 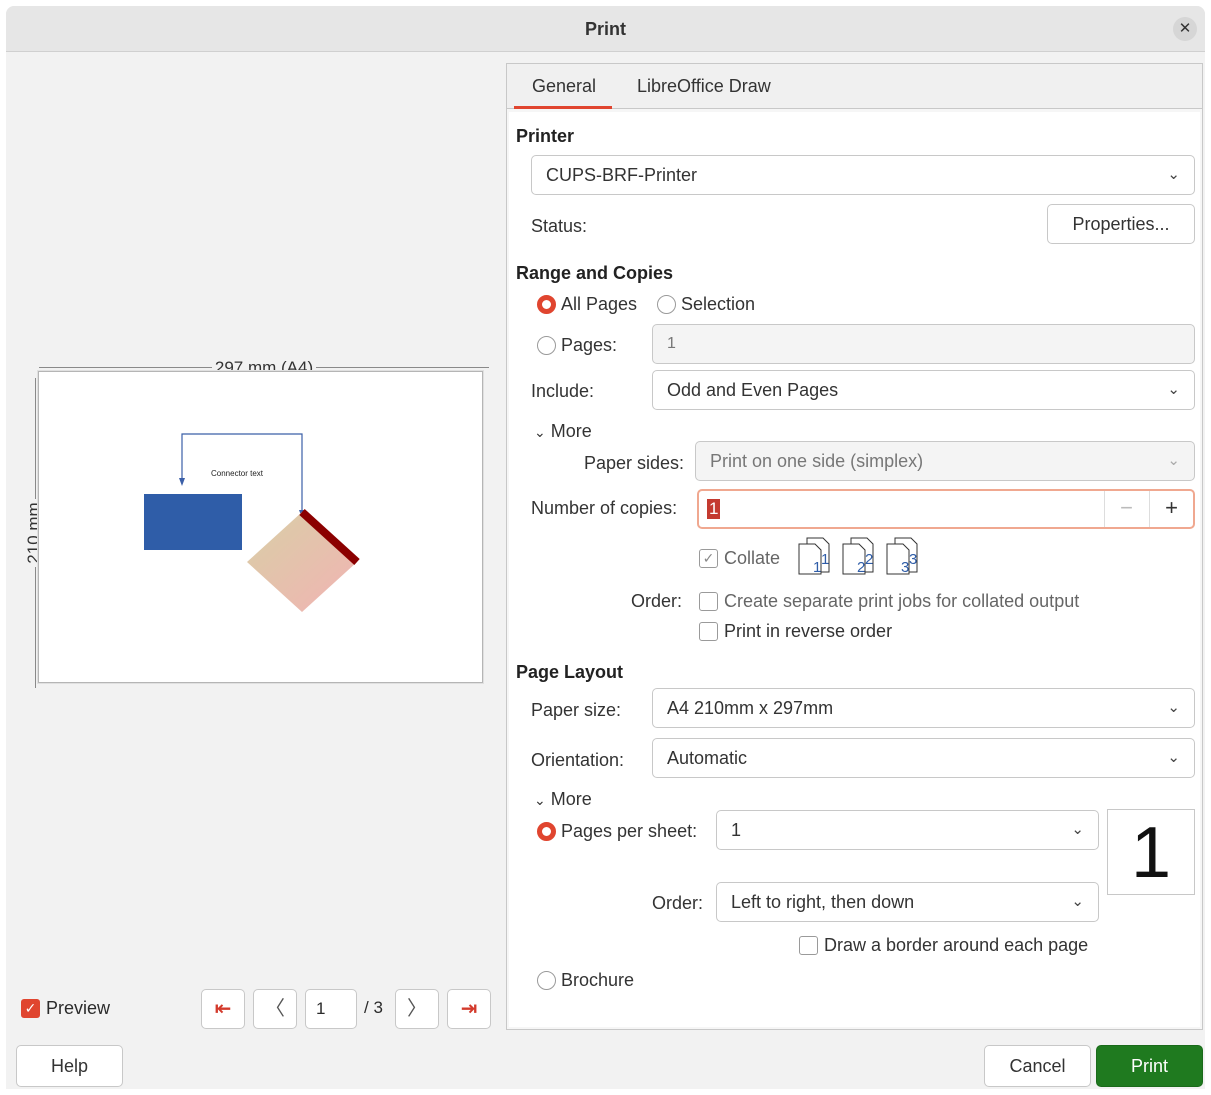 I want to click on preview-drawing: Connector text, so click(x=252, y=522).